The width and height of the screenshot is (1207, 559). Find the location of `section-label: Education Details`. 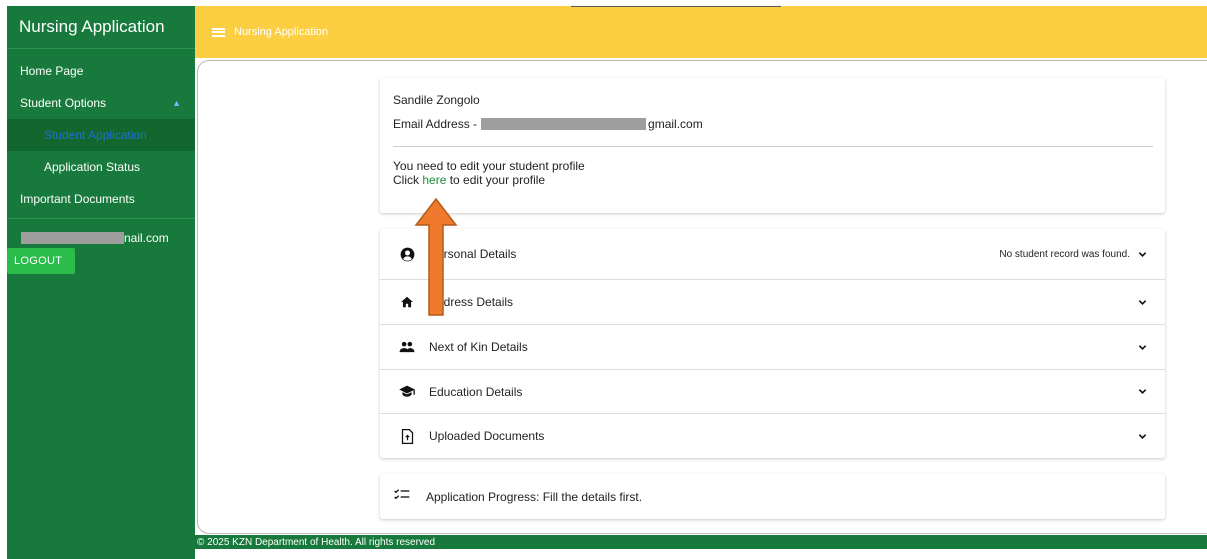

section-label: Education Details is located at coordinates (476, 391).